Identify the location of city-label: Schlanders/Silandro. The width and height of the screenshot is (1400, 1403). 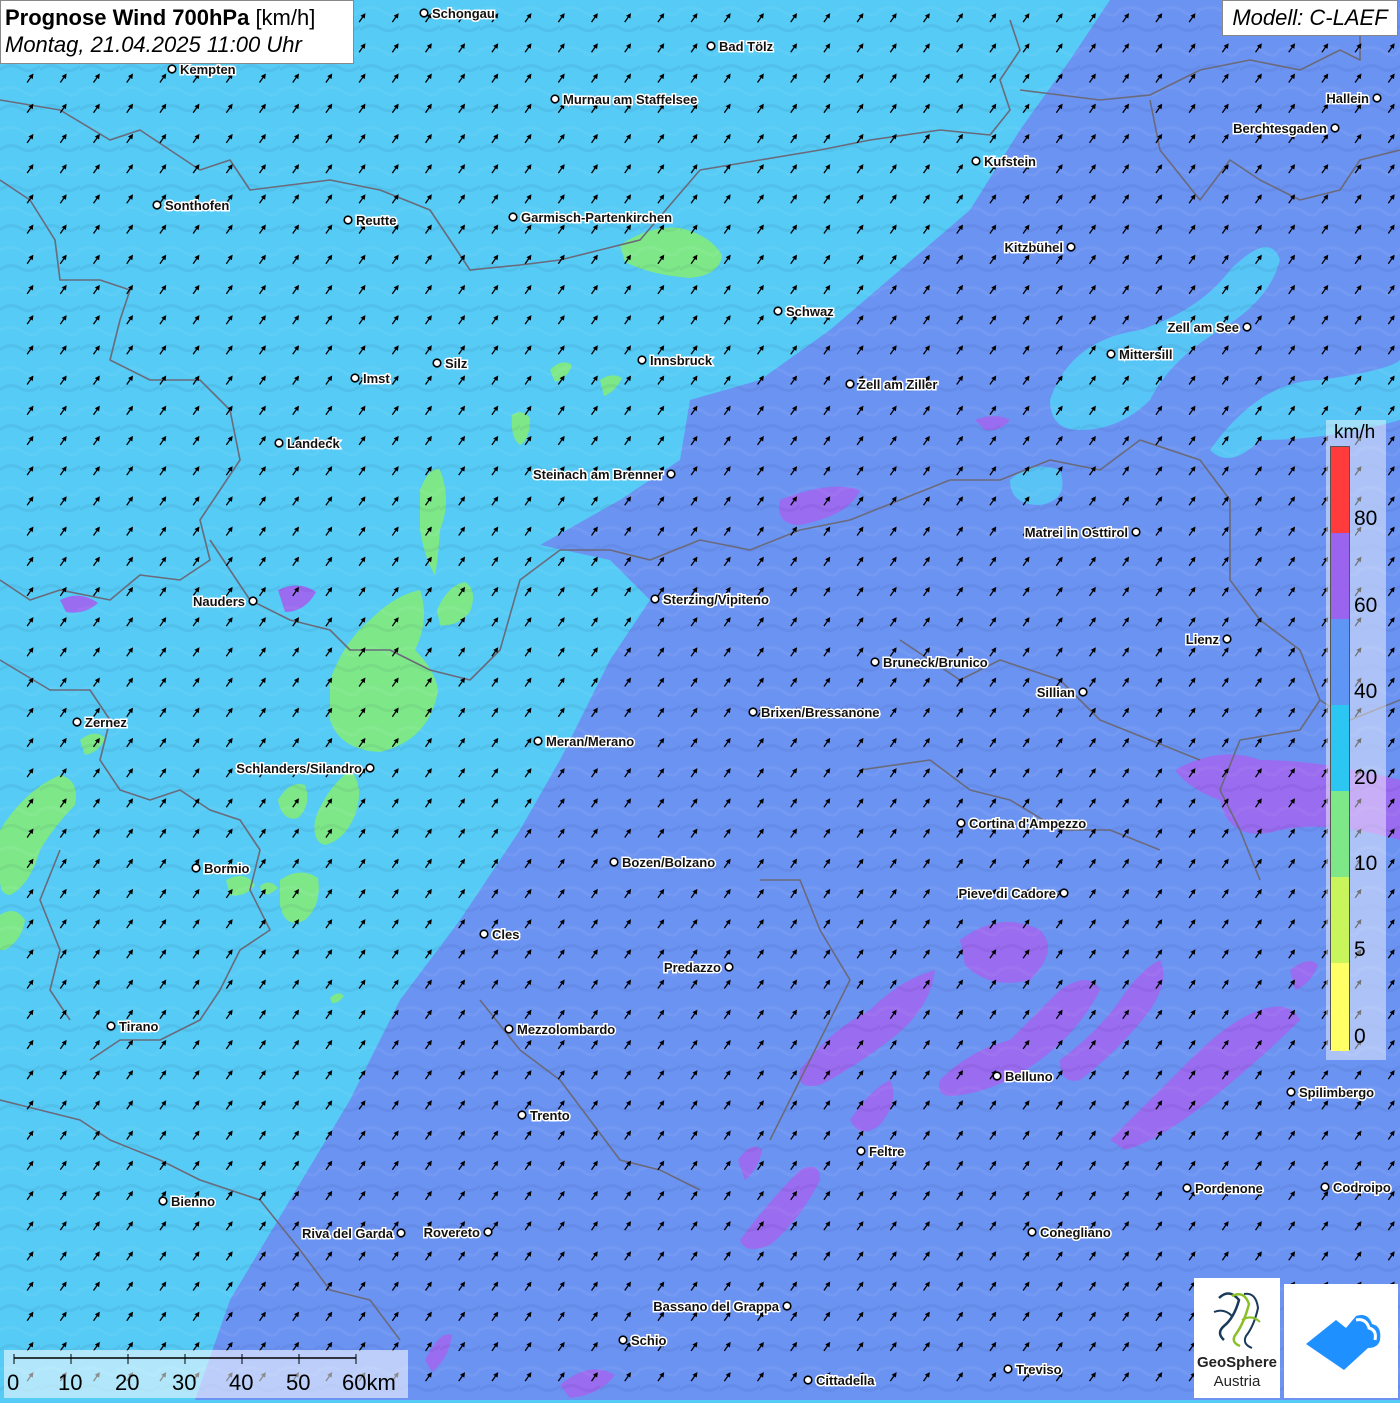
(299, 768).